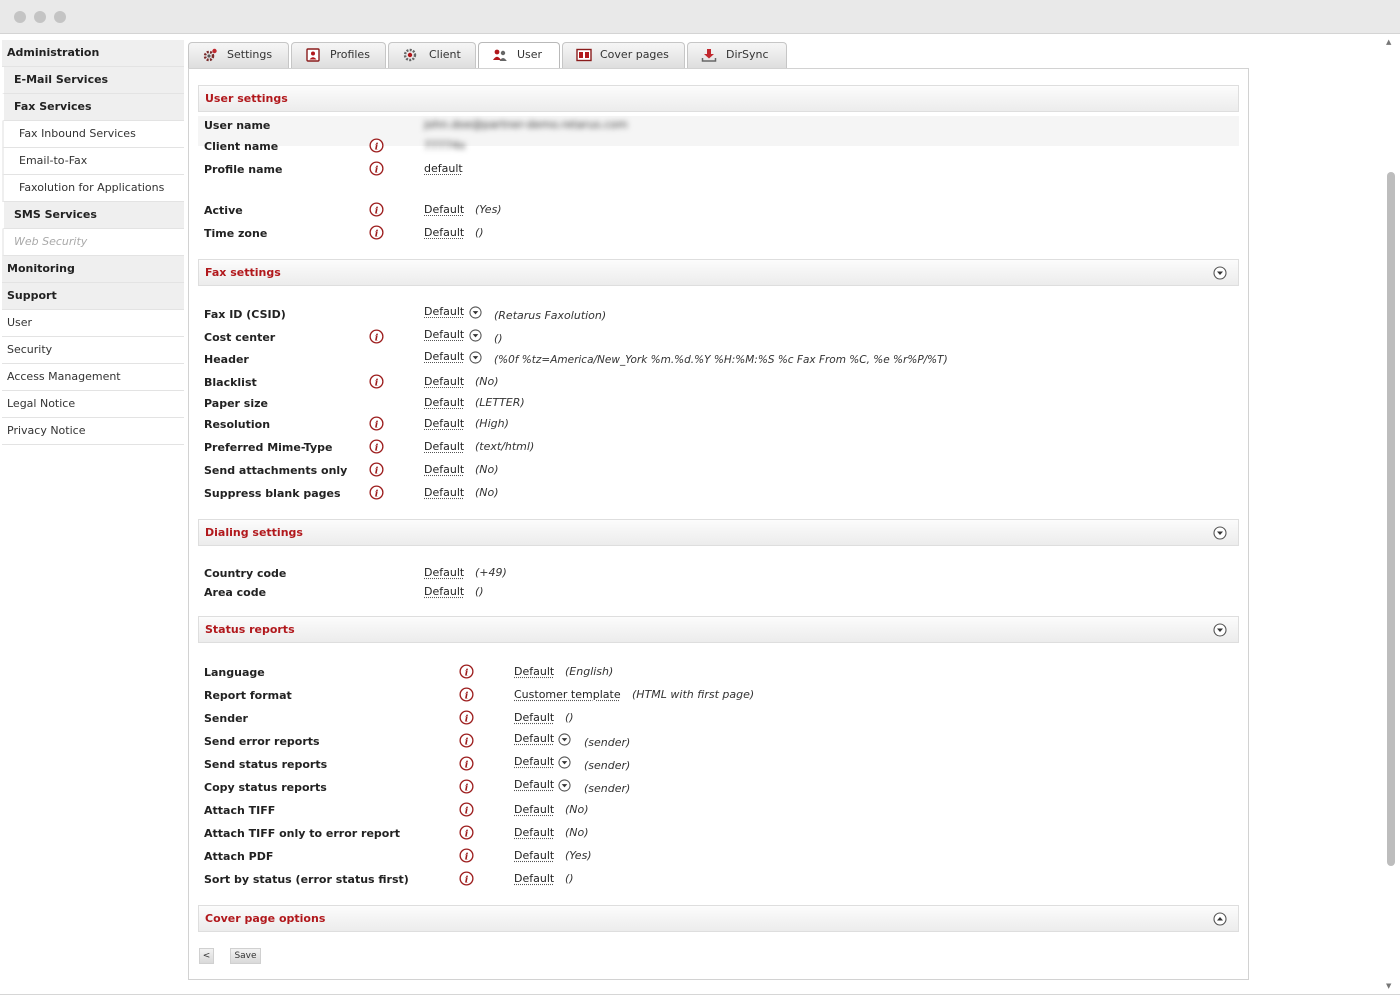 The width and height of the screenshot is (1400, 997). What do you see at coordinates (444, 446) in the screenshot?
I see `mime-type-value-link: Default` at bounding box center [444, 446].